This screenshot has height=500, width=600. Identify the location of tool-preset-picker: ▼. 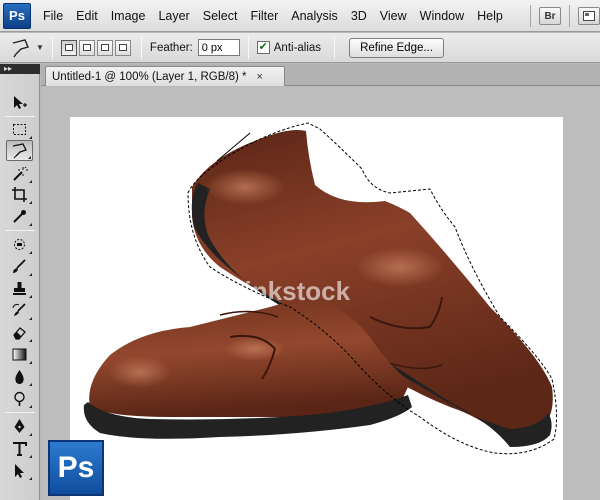
(27, 48).